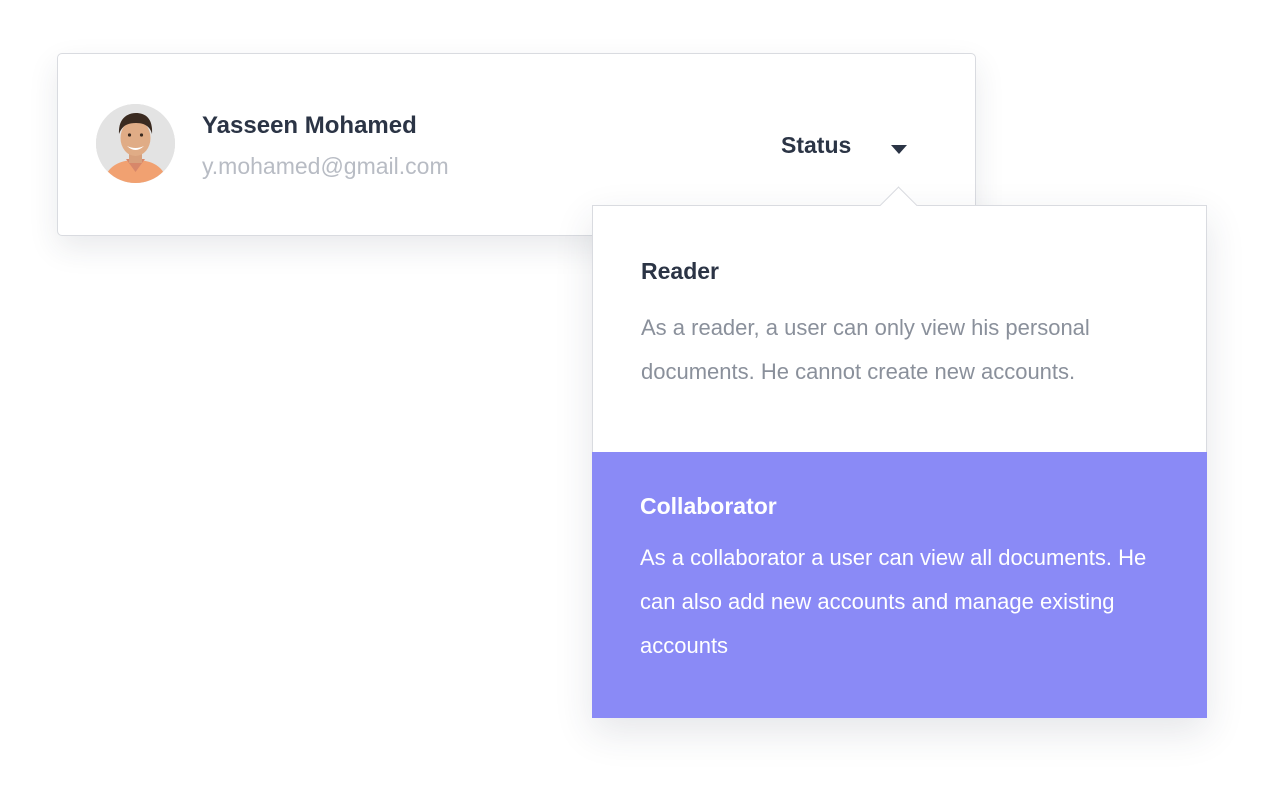 The image size is (1273, 787). I want to click on avatar, so click(135, 143).